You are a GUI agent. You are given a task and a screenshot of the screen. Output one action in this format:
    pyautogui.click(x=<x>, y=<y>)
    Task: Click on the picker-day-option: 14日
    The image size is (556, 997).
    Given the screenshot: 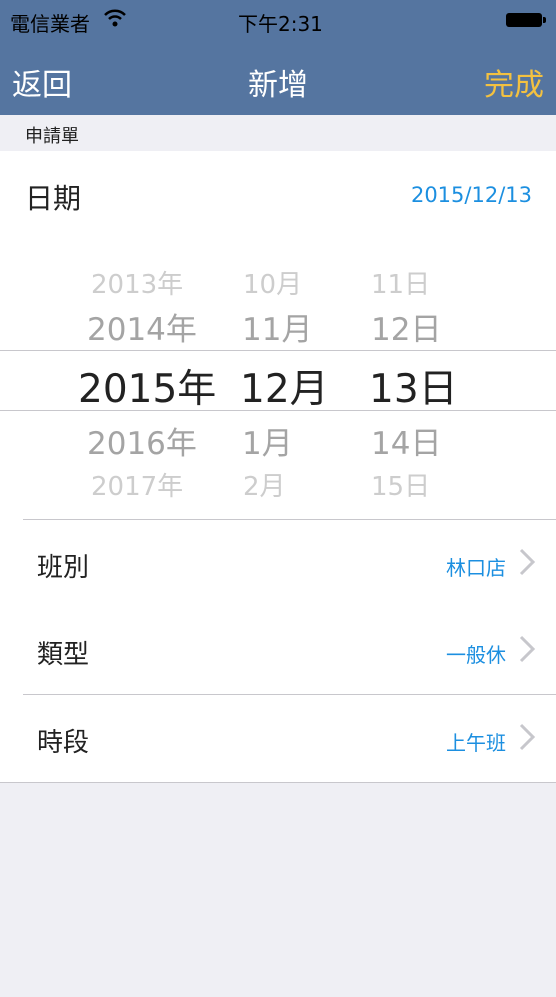 What is the action you would take?
    pyautogui.click(x=406, y=440)
    